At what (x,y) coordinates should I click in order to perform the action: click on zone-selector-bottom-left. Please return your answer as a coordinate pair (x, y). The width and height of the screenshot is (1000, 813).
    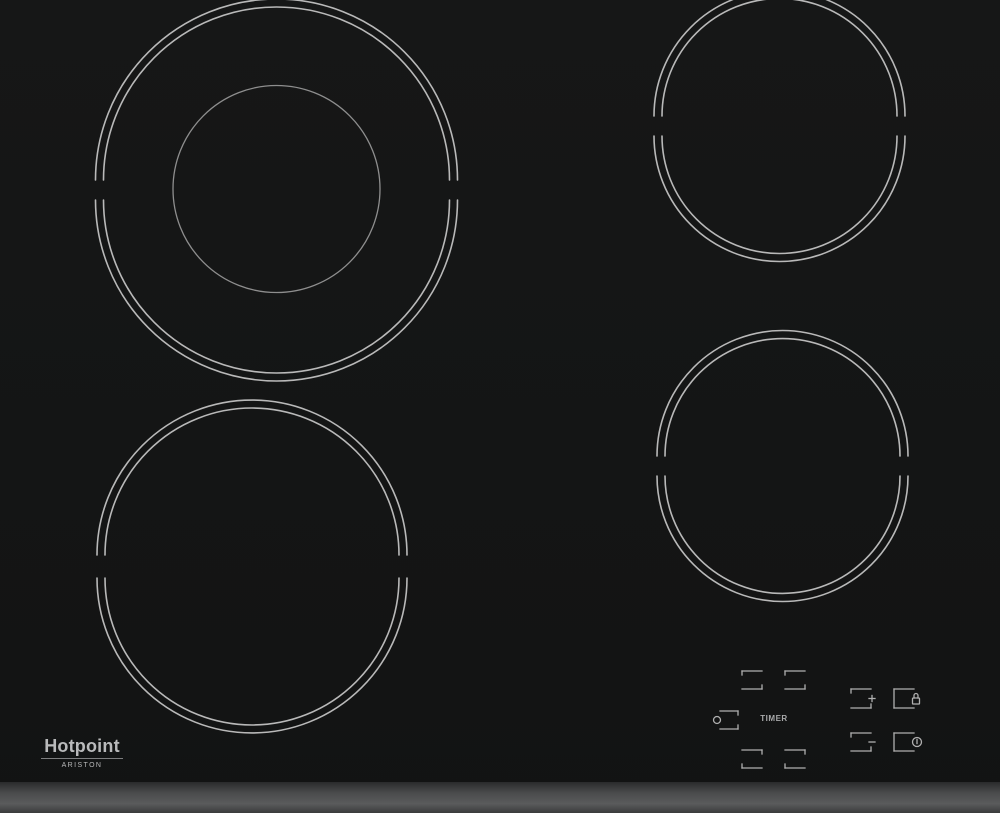
    Looking at the image, I should click on (752, 759).